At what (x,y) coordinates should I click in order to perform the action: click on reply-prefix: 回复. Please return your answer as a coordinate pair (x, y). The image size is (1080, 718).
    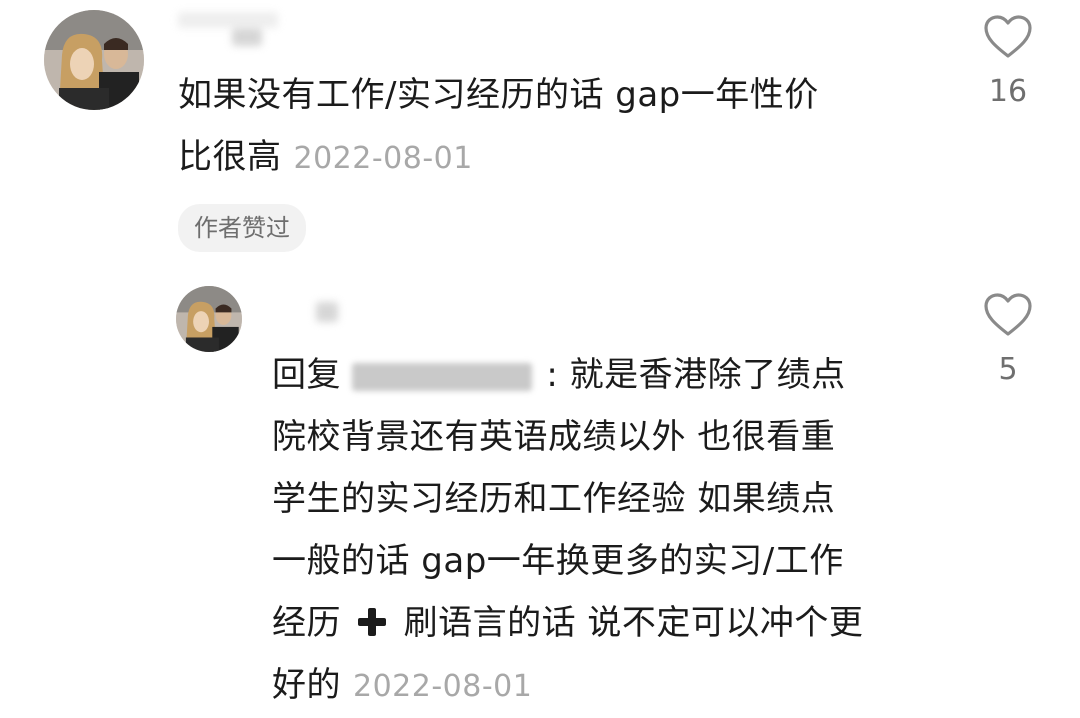
    Looking at the image, I should click on (306, 375).